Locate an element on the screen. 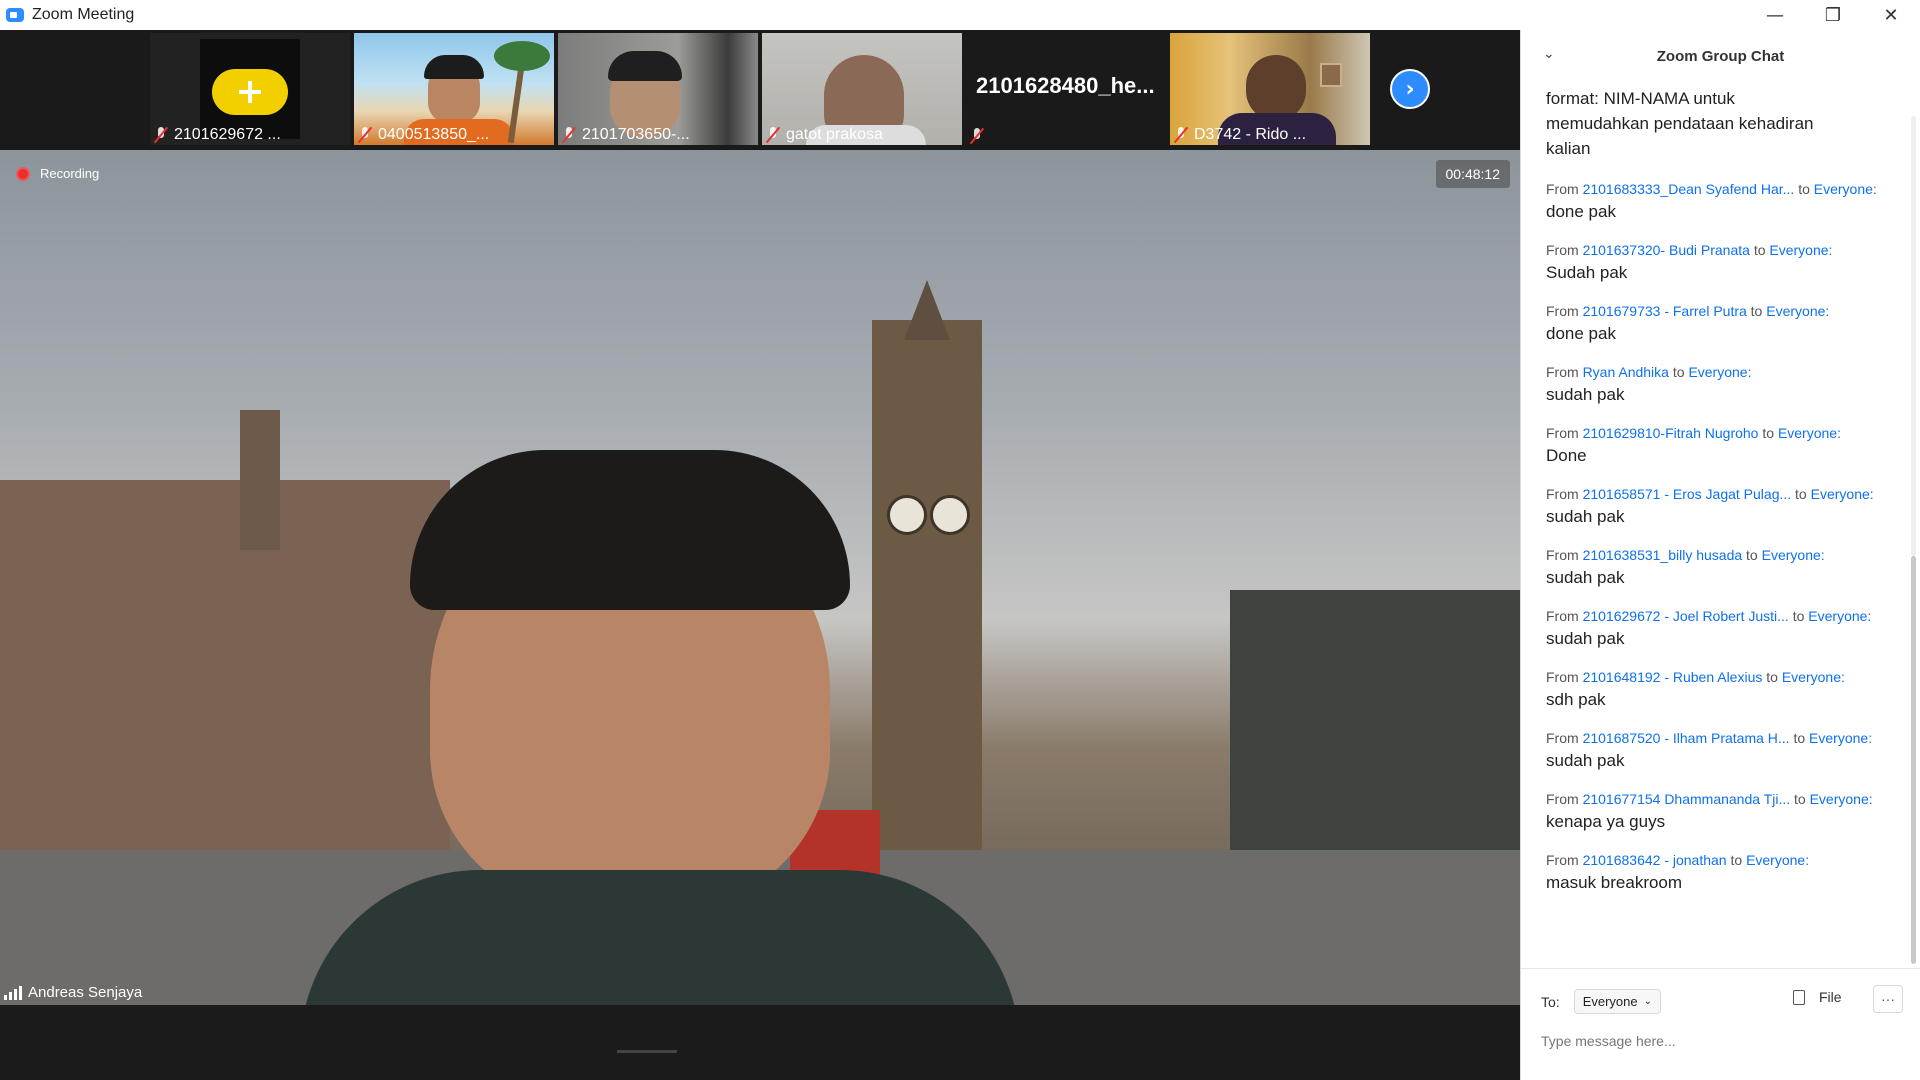 The height and width of the screenshot is (1080, 1920). sender-link: 2101683642 - jonathan is located at coordinates (1655, 860).